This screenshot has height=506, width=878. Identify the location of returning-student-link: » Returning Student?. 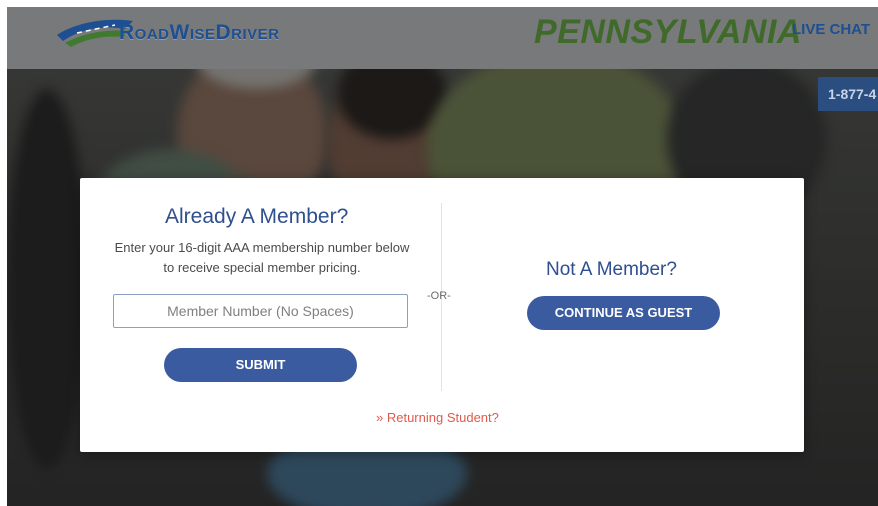
(437, 417).